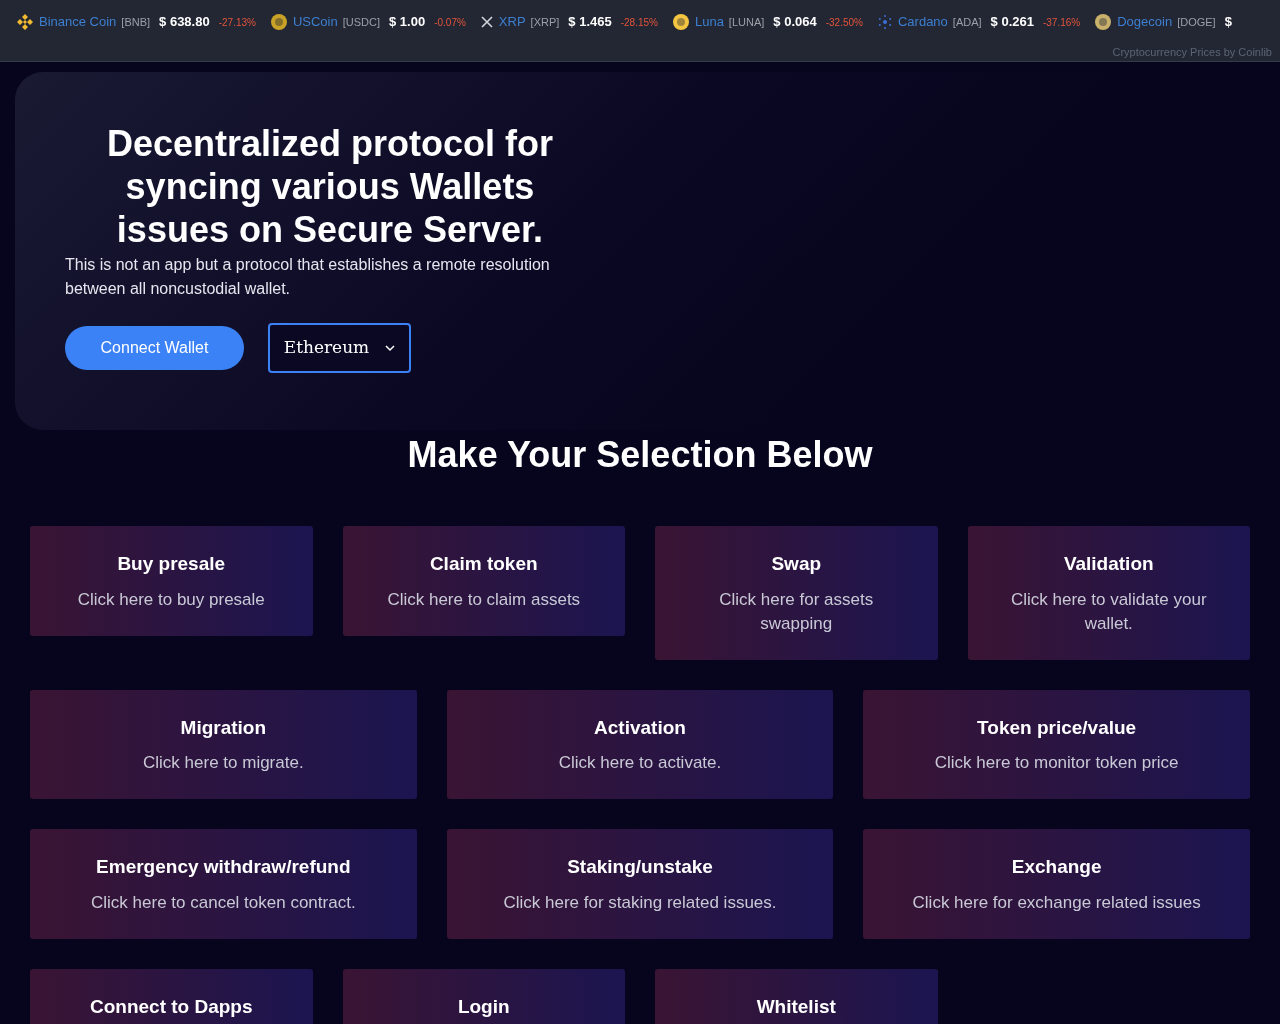 The height and width of the screenshot is (1024, 1280). Describe the element at coordinates (25, 22) in the screenshot. I see `diamond-logo-icon` at that location.